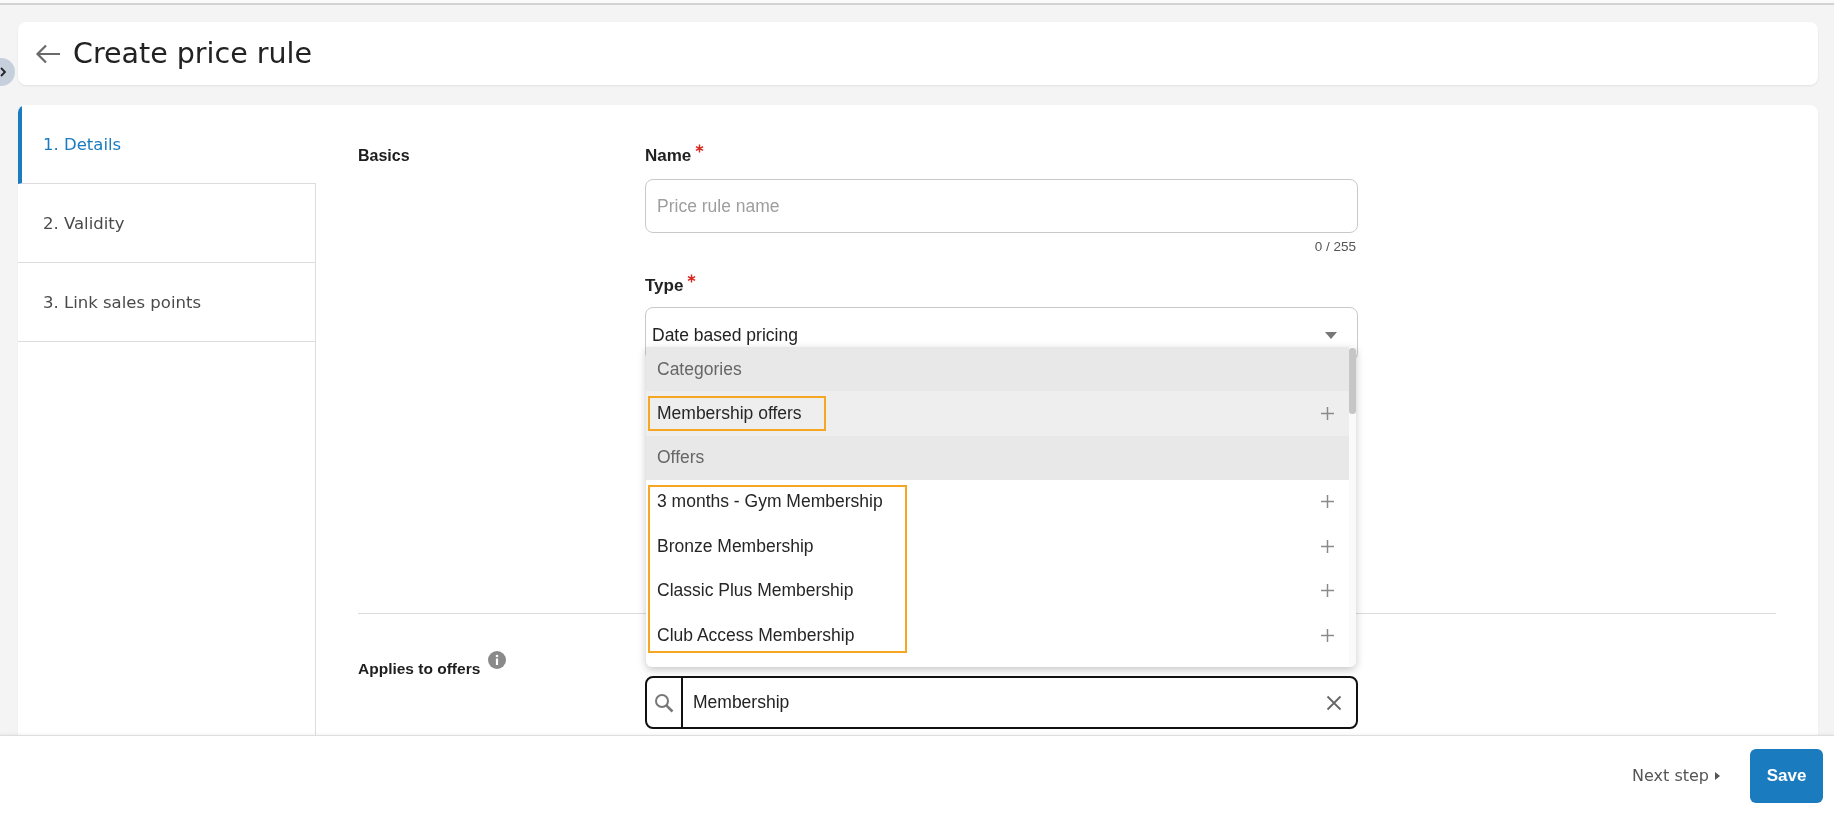 Image resolution: width=1834 pixels, height=815 pixels. Describe the element at coordinates (497, 660) in the screenshot. I see `info-icon` at that location.